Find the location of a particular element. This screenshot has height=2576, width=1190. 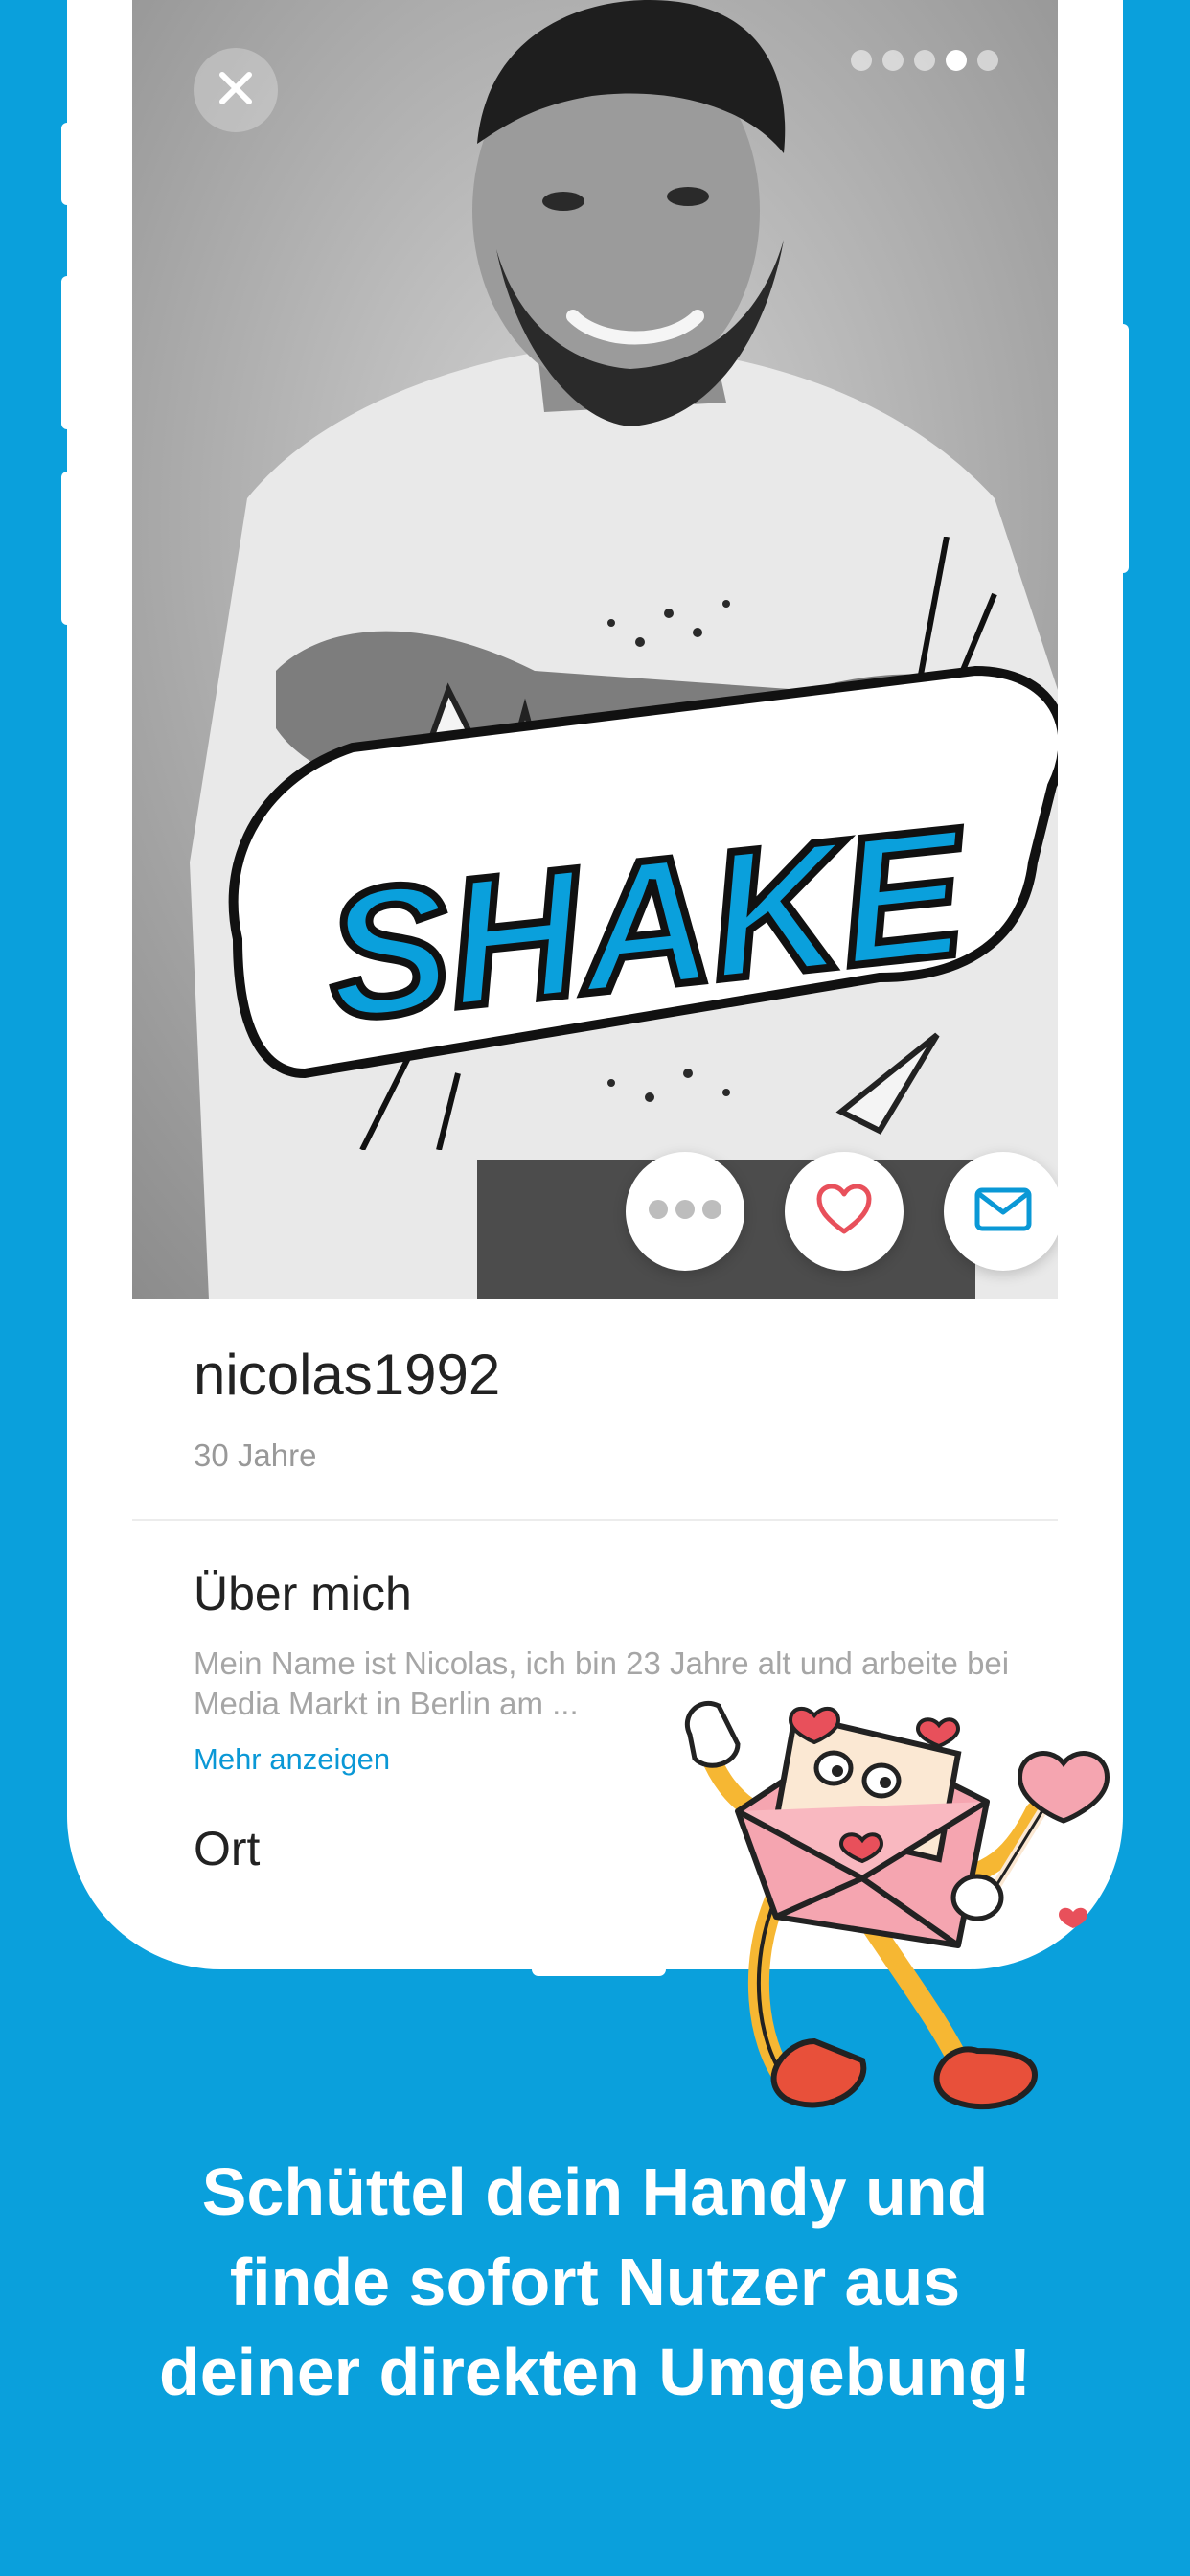

close-icon is located at coordinates (236, 90).